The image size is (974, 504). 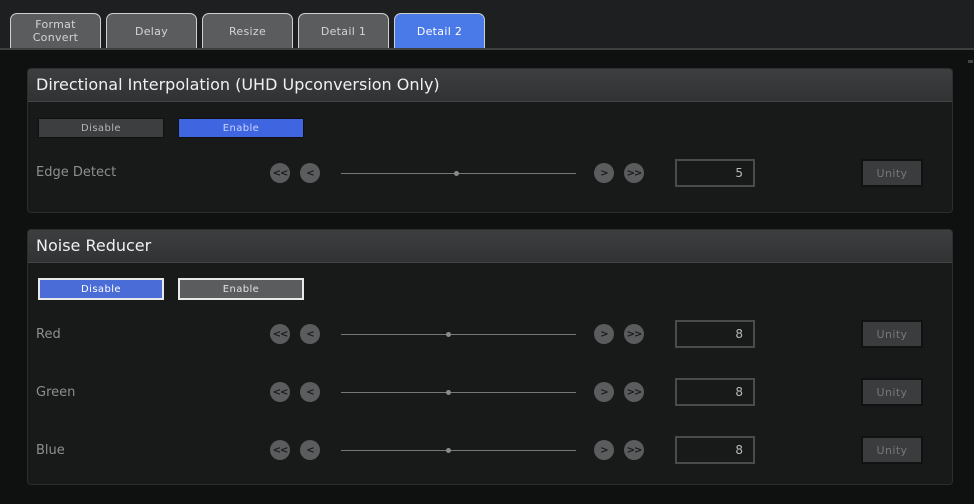 I want to click on blue-slider-handle, so click(x=448, y=450).